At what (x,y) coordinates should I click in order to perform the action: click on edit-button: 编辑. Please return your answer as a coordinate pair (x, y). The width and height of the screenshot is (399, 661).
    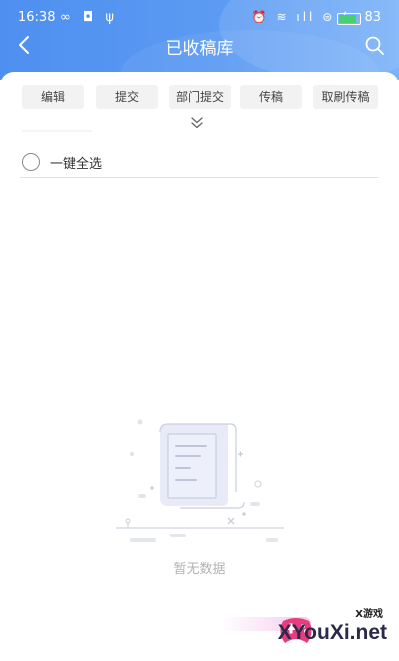
    Looking at the image, I should click on (53, 97).